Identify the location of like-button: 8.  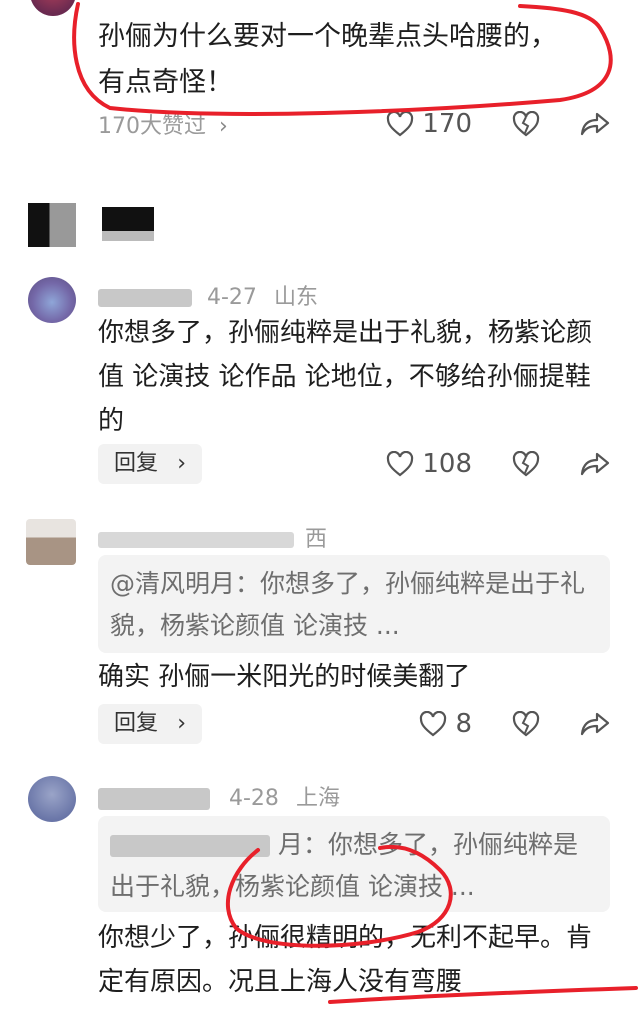
(445, 724).